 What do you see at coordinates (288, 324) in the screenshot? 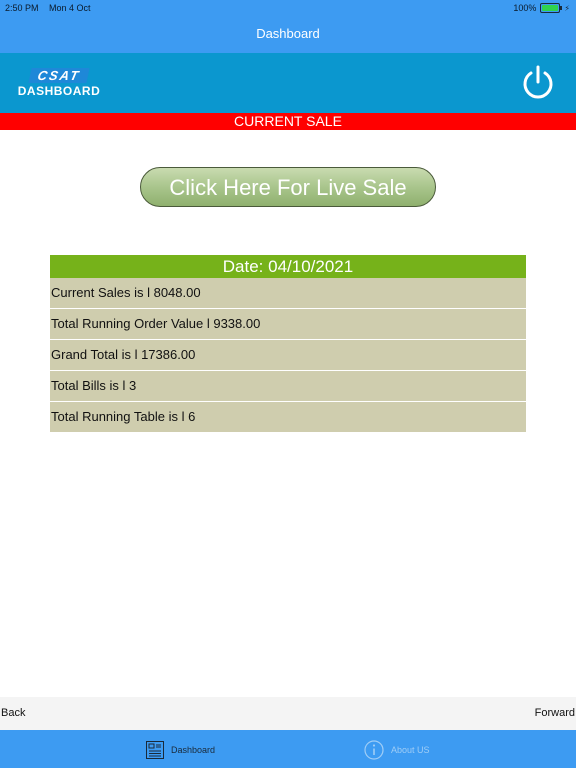
I see `summary-row-running-order: Total Running Order Value l 9338.00` at bounding box center [288, 324].